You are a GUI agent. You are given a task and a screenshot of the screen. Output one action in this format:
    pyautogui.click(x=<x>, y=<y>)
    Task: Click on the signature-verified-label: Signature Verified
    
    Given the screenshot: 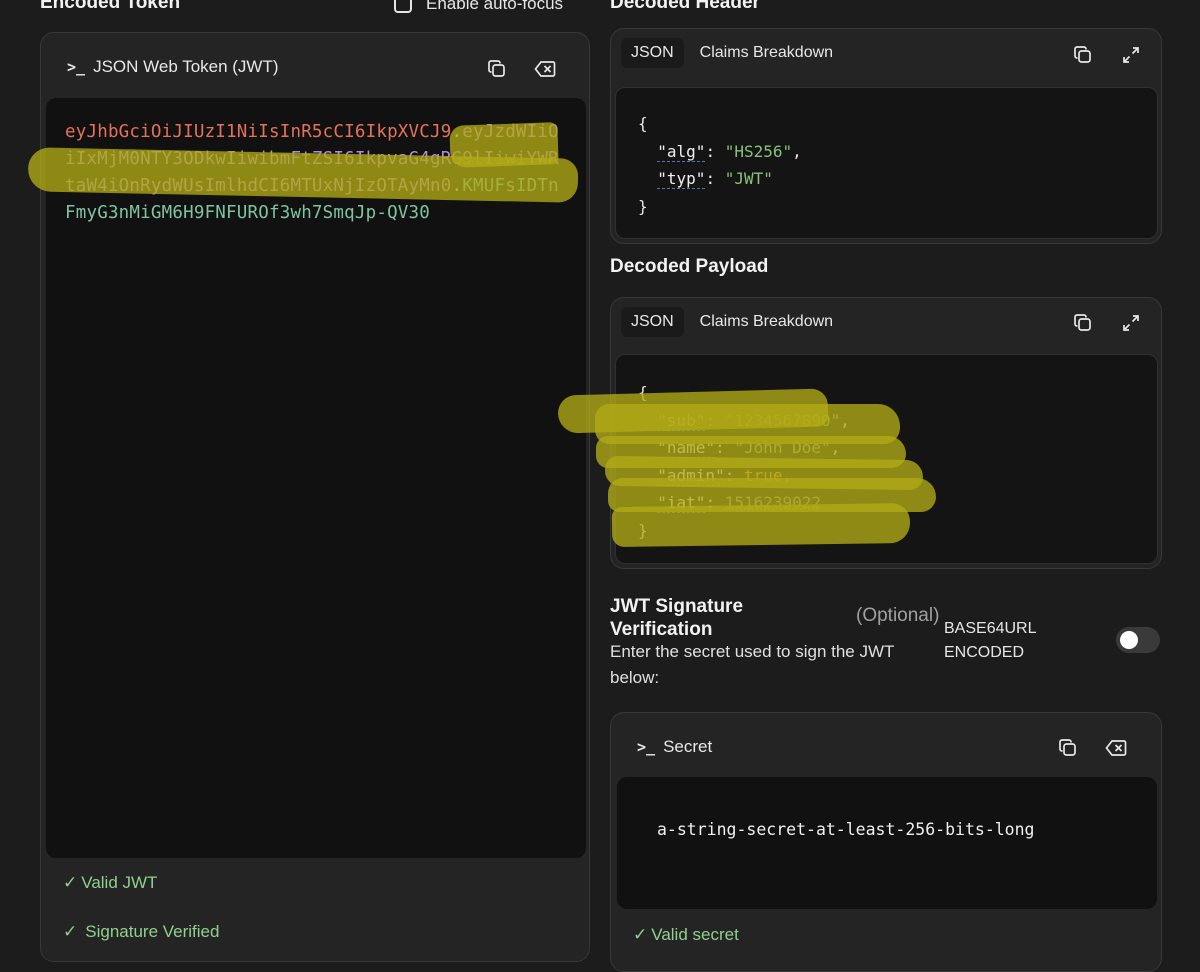 What is the action you would take?
    pyautogui.click(x=152, y=931)
    